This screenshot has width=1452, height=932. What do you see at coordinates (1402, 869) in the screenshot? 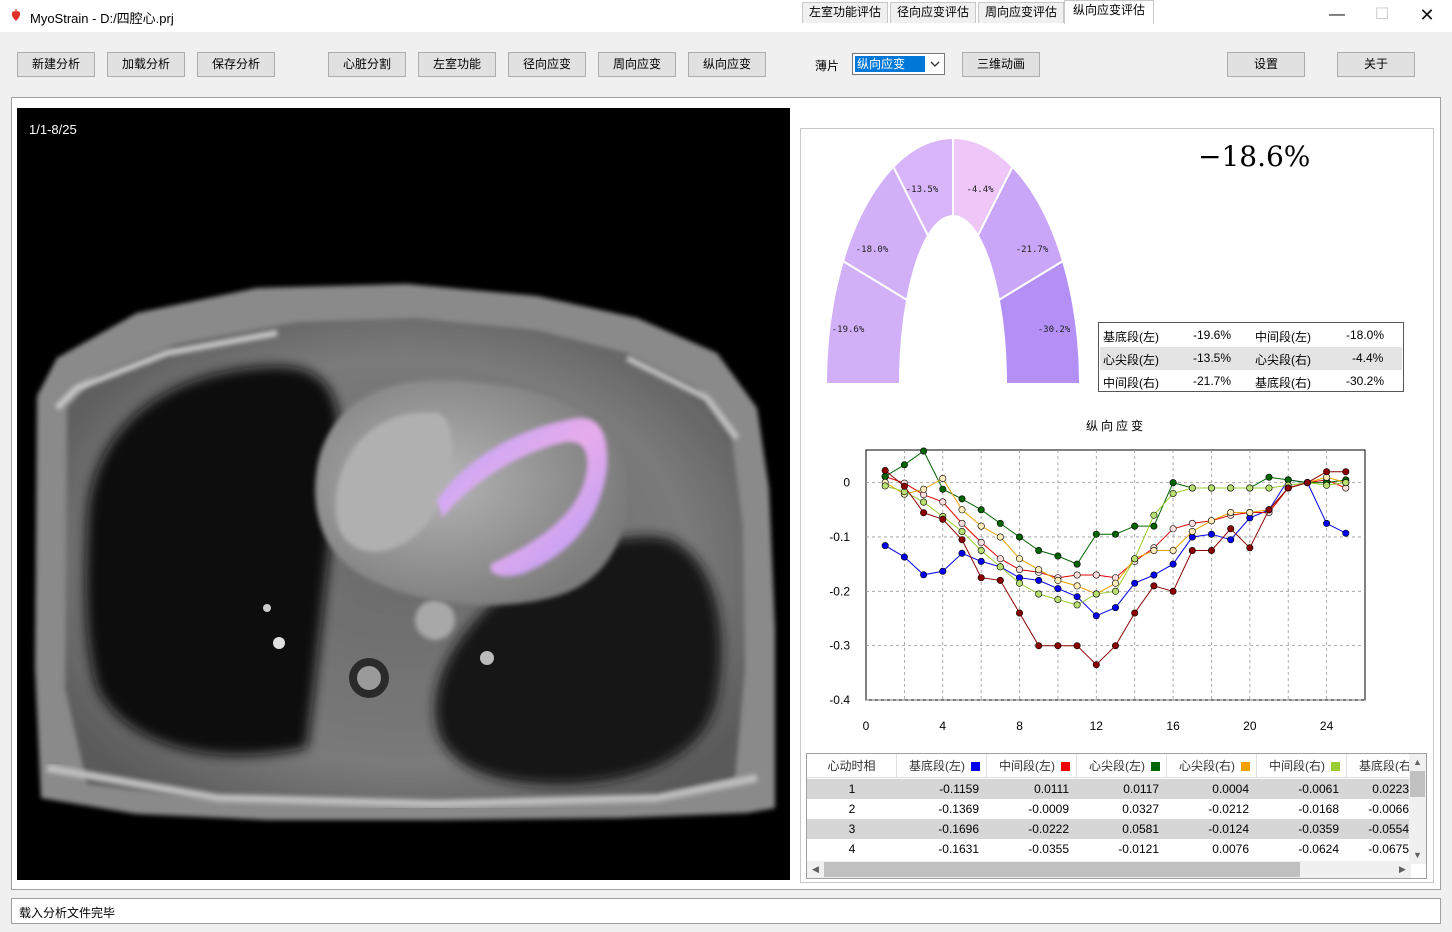
I see `scroll-right-icon: ▶` at bounding box center [1402, 869].